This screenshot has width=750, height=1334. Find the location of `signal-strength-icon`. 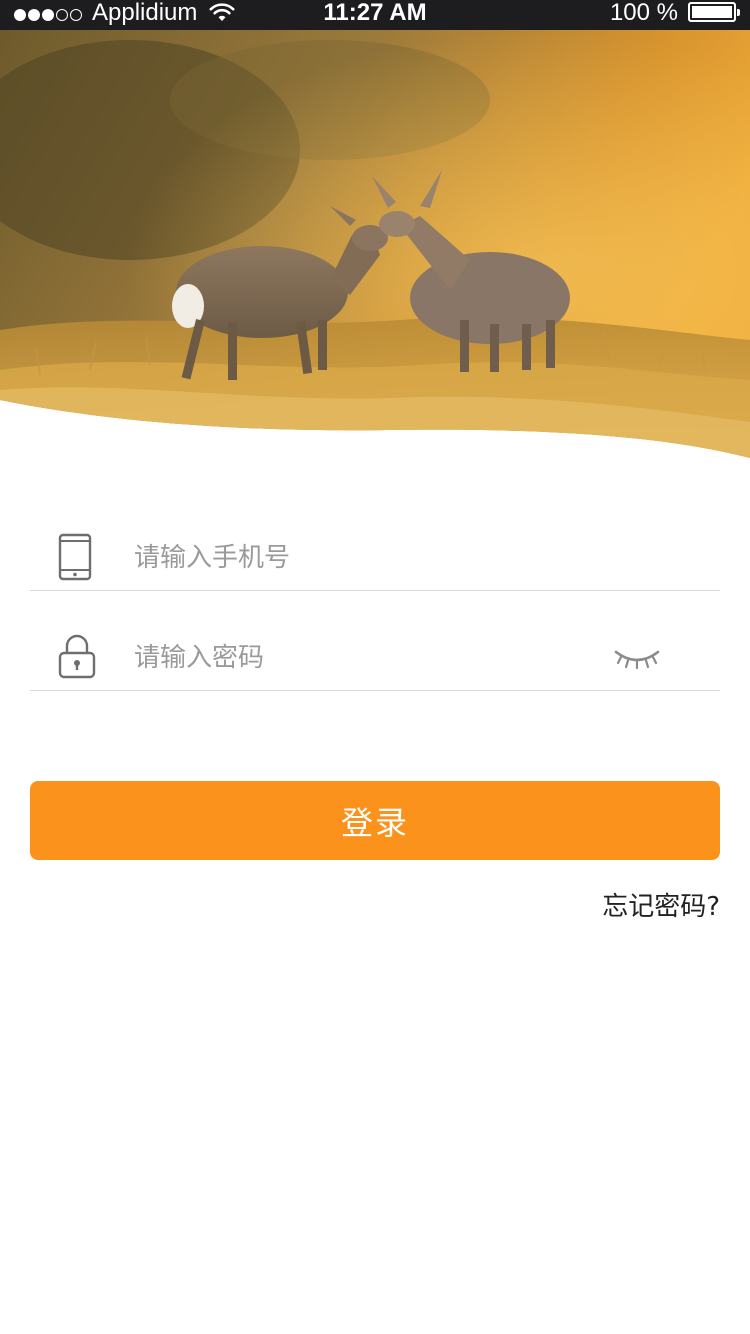

signal-strength-icon is located at coordinates (49, 15).